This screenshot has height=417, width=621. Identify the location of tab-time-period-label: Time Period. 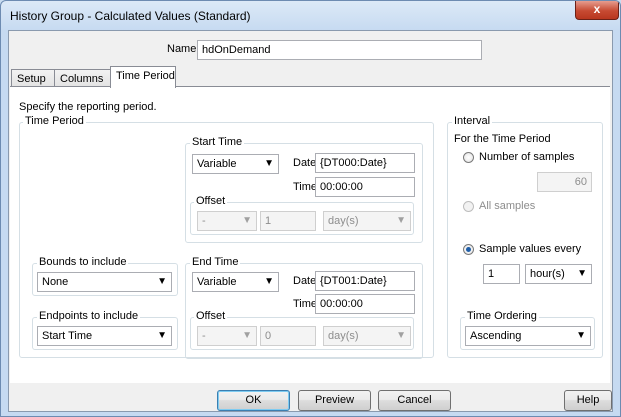
(145, 76).